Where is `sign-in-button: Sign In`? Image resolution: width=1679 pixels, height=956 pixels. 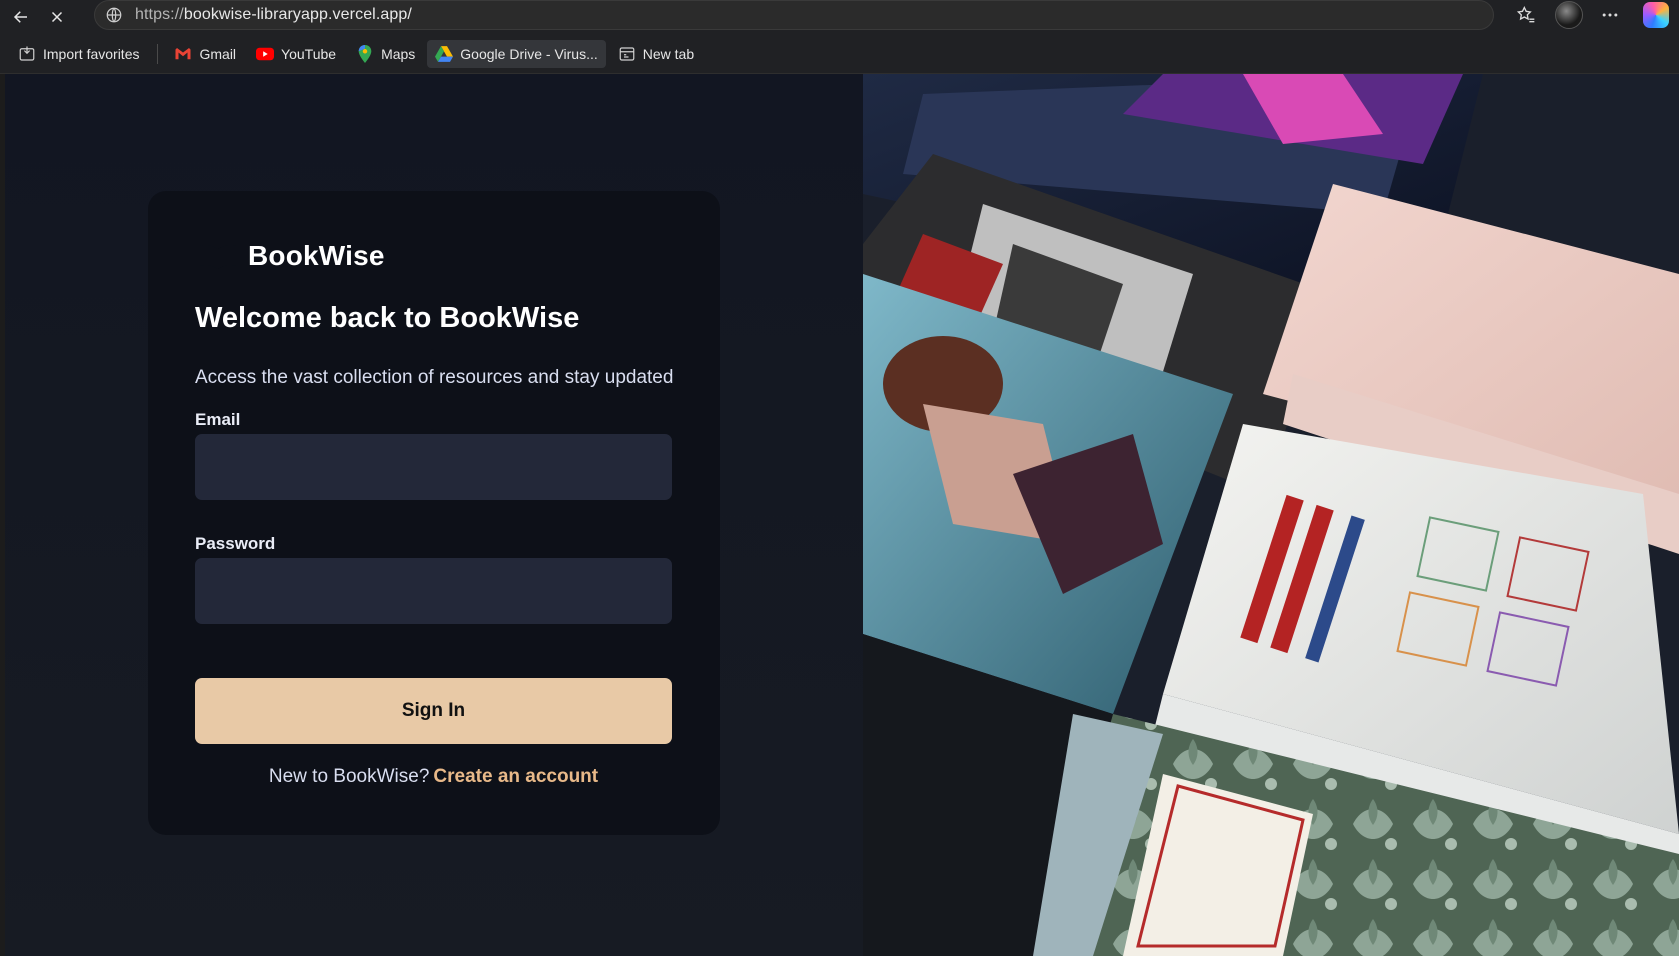 sign-in-button: Sign In is located at coordinates (433, 711).